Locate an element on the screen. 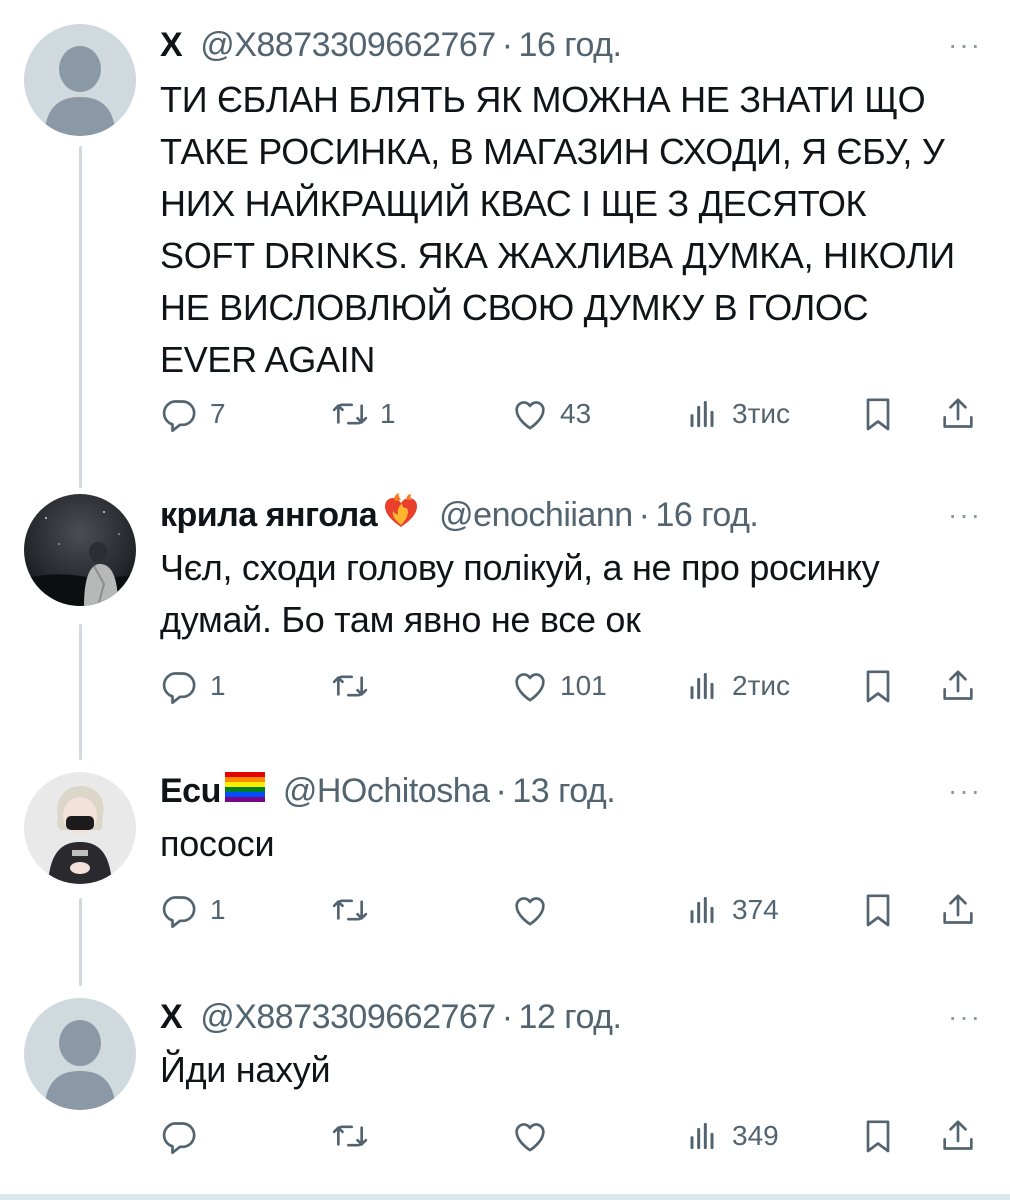 The height and width of the screenshot is (1200, 1010). photo-avatar-icon is located at coordinates (80, 828).